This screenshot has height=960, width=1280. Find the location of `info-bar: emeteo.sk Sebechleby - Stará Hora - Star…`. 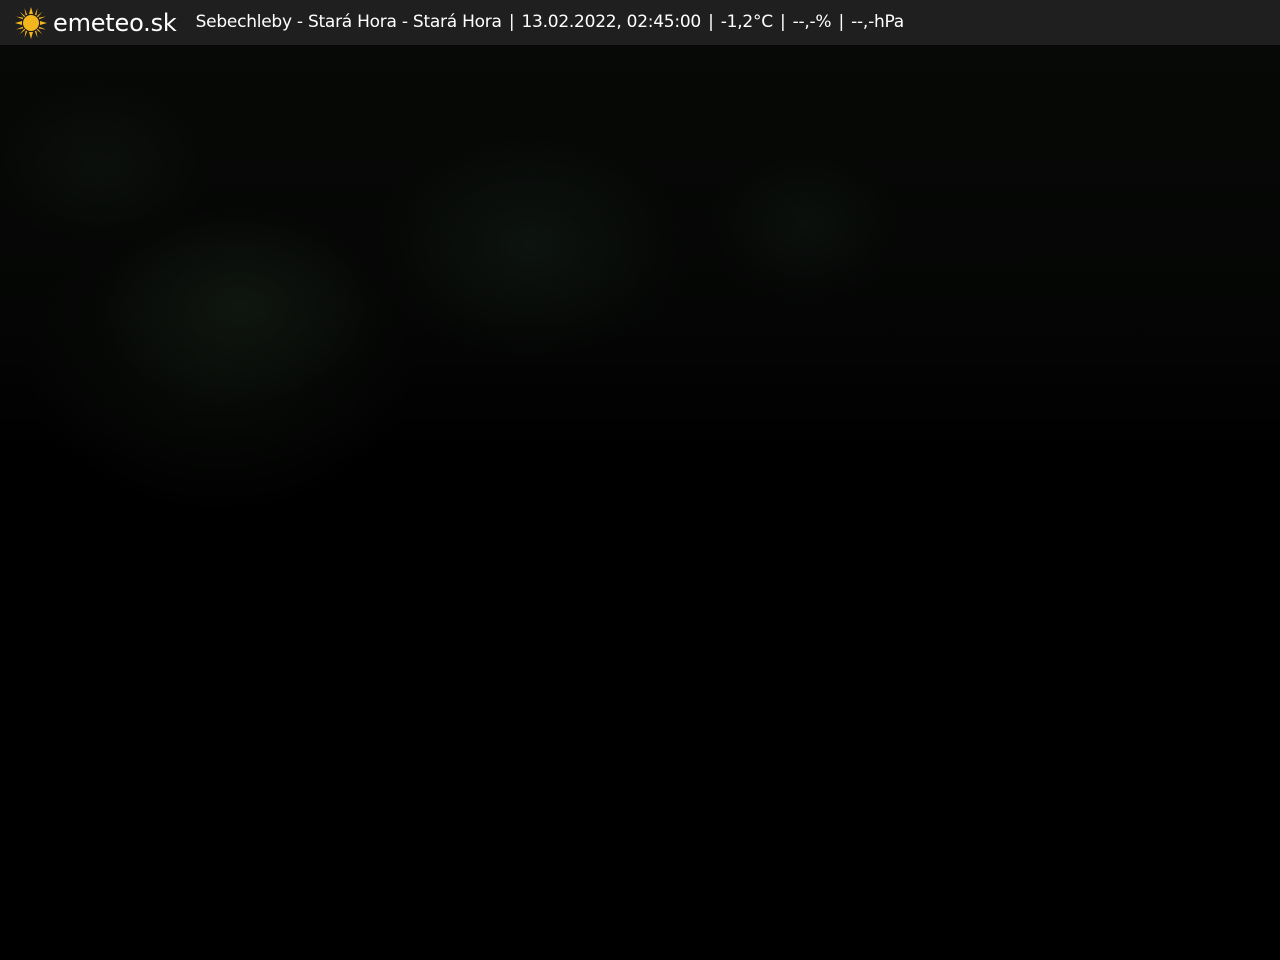

info-bar: emeteo.sk Sebechleby - Stará Hora - Star… is located at coordinates (640, 22).